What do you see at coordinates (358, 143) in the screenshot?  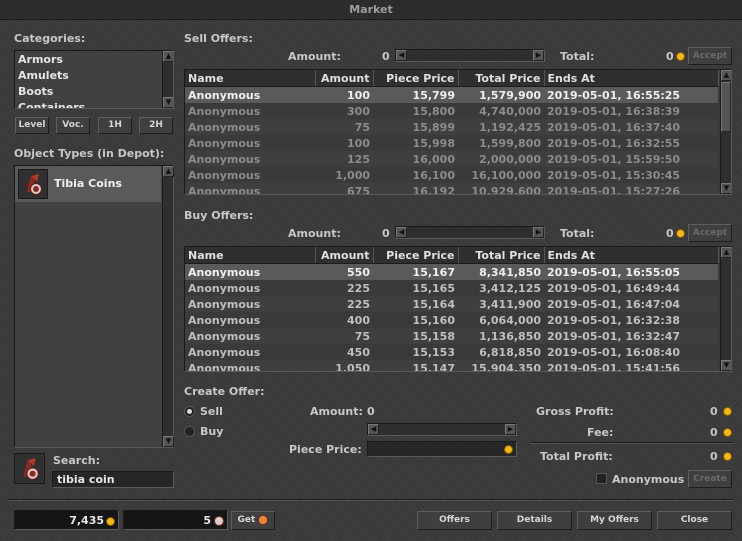 I see `cell-amount: 100` at bounding box center [358, 143].